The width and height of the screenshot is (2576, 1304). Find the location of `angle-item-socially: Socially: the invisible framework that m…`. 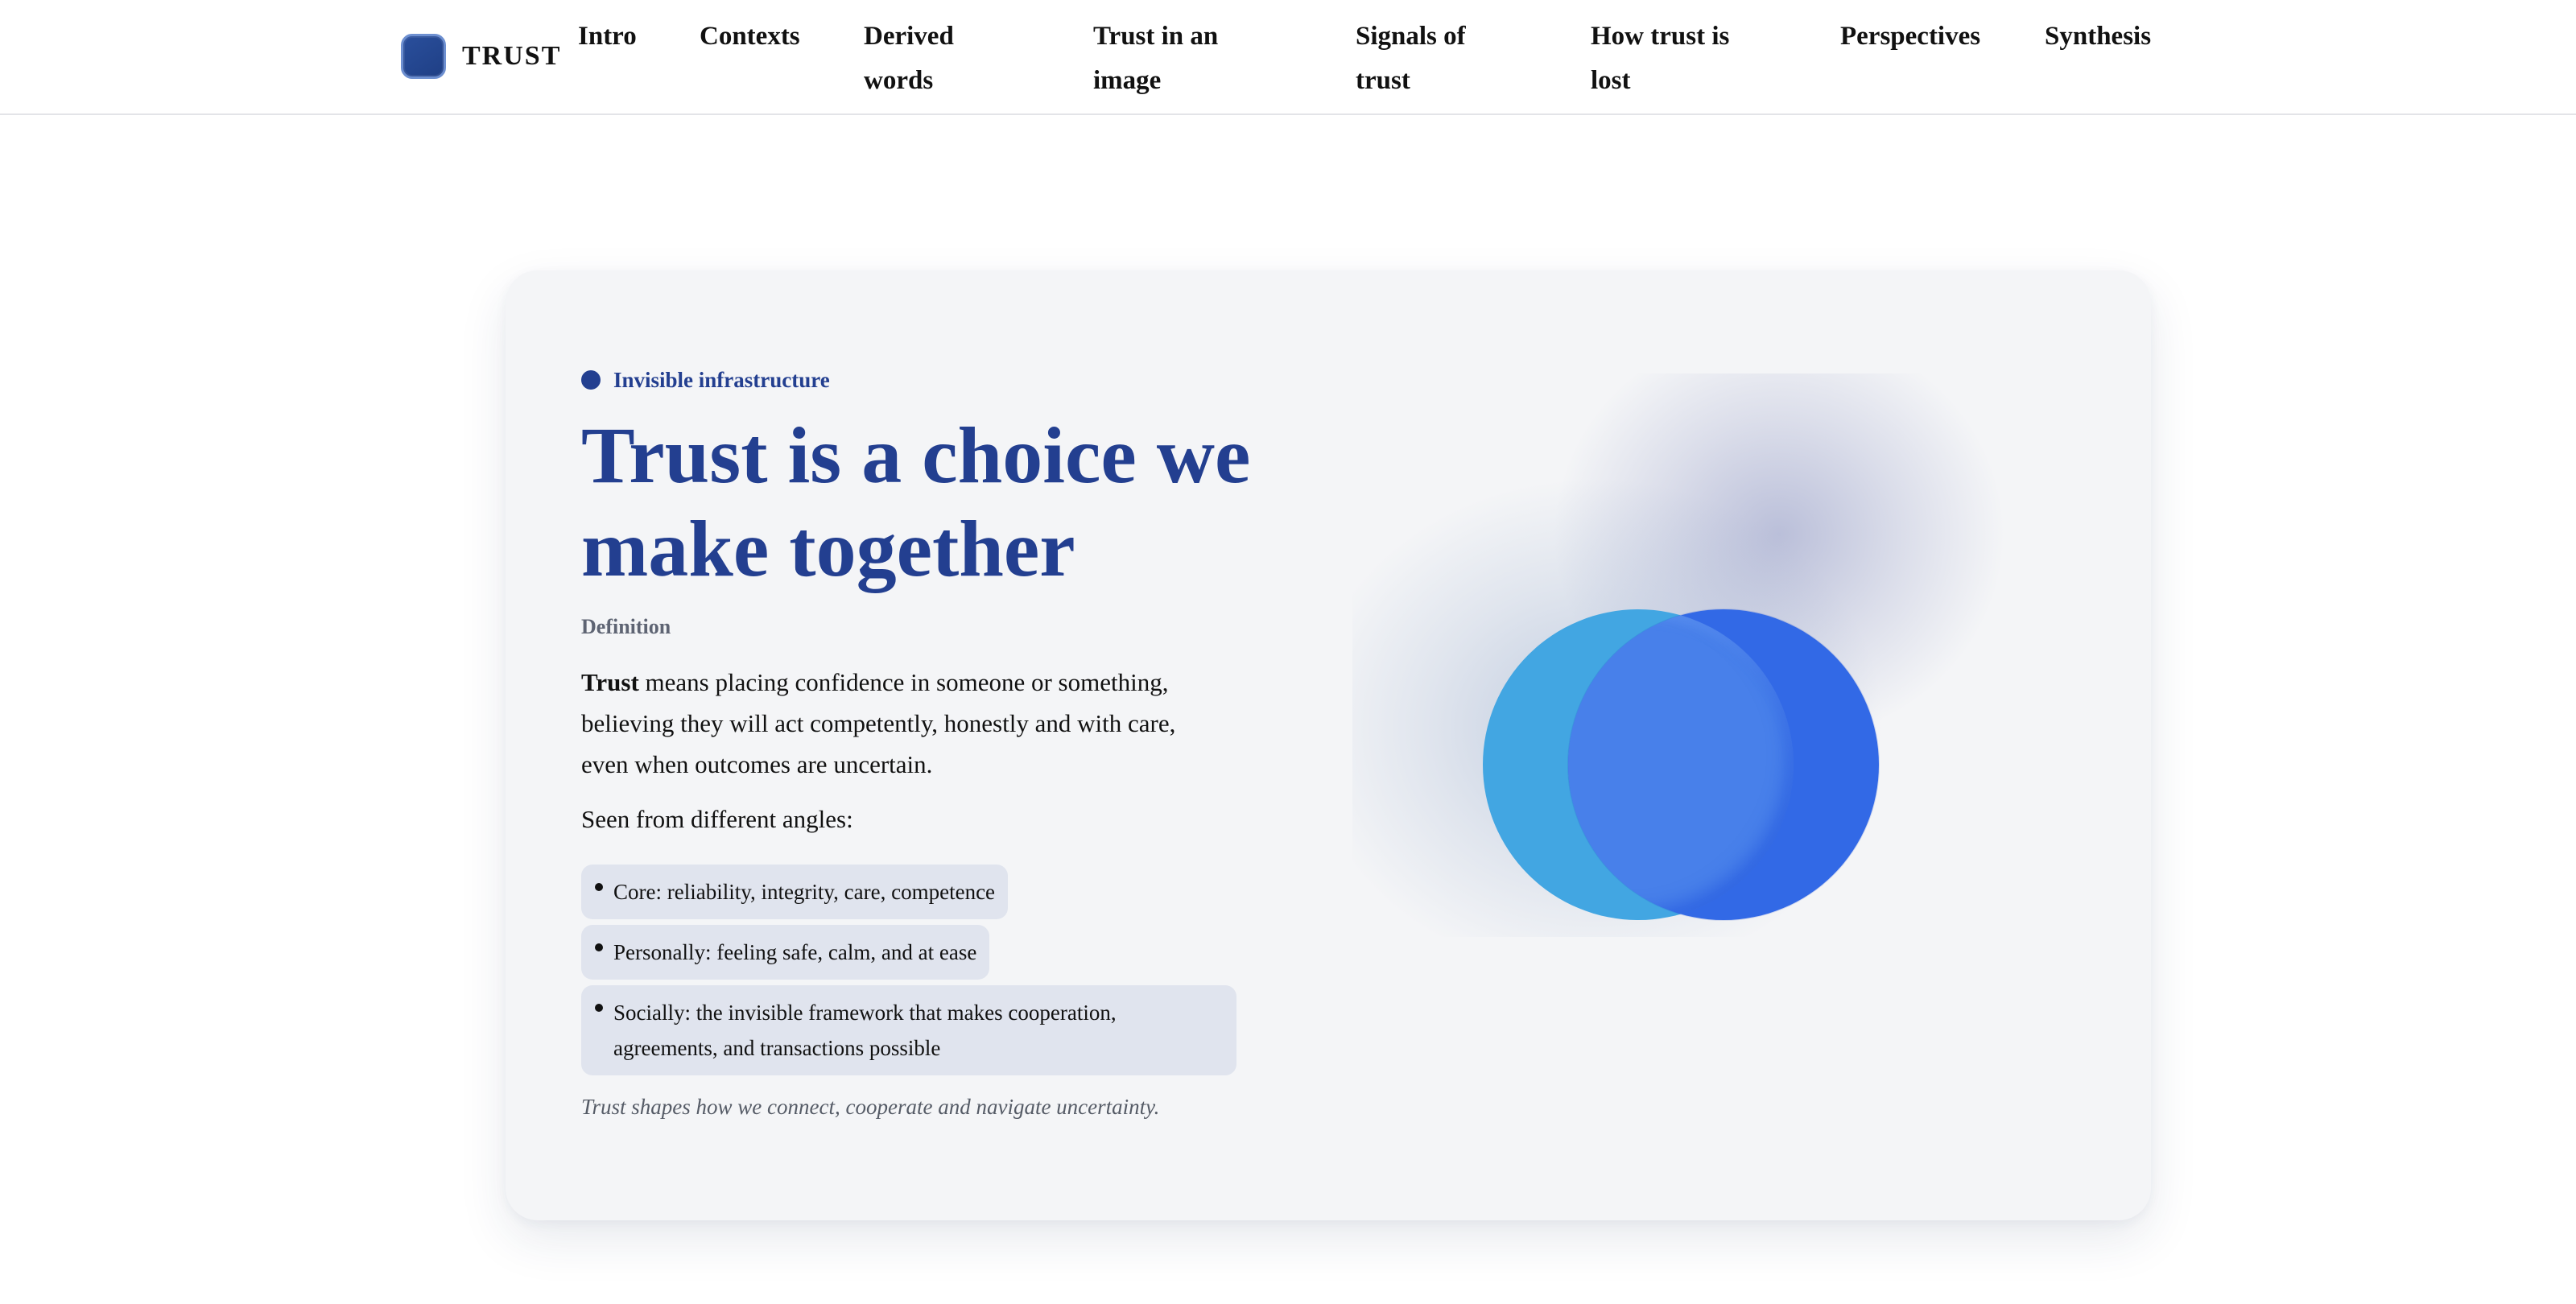

angle-item-socially: Socially: the invisible framework that m… is located at coordinates (908, 1030).